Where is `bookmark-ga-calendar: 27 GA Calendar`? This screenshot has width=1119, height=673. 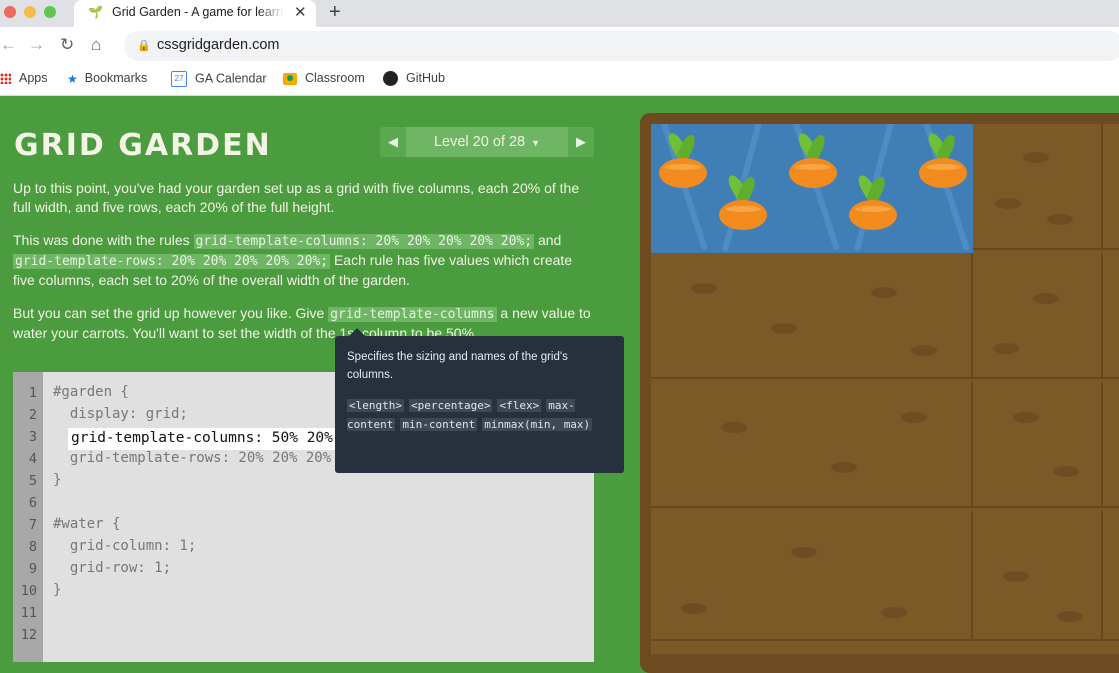 bookmark-ga-calendar: 27 GA Calendar is located at coordinates (219, 79).